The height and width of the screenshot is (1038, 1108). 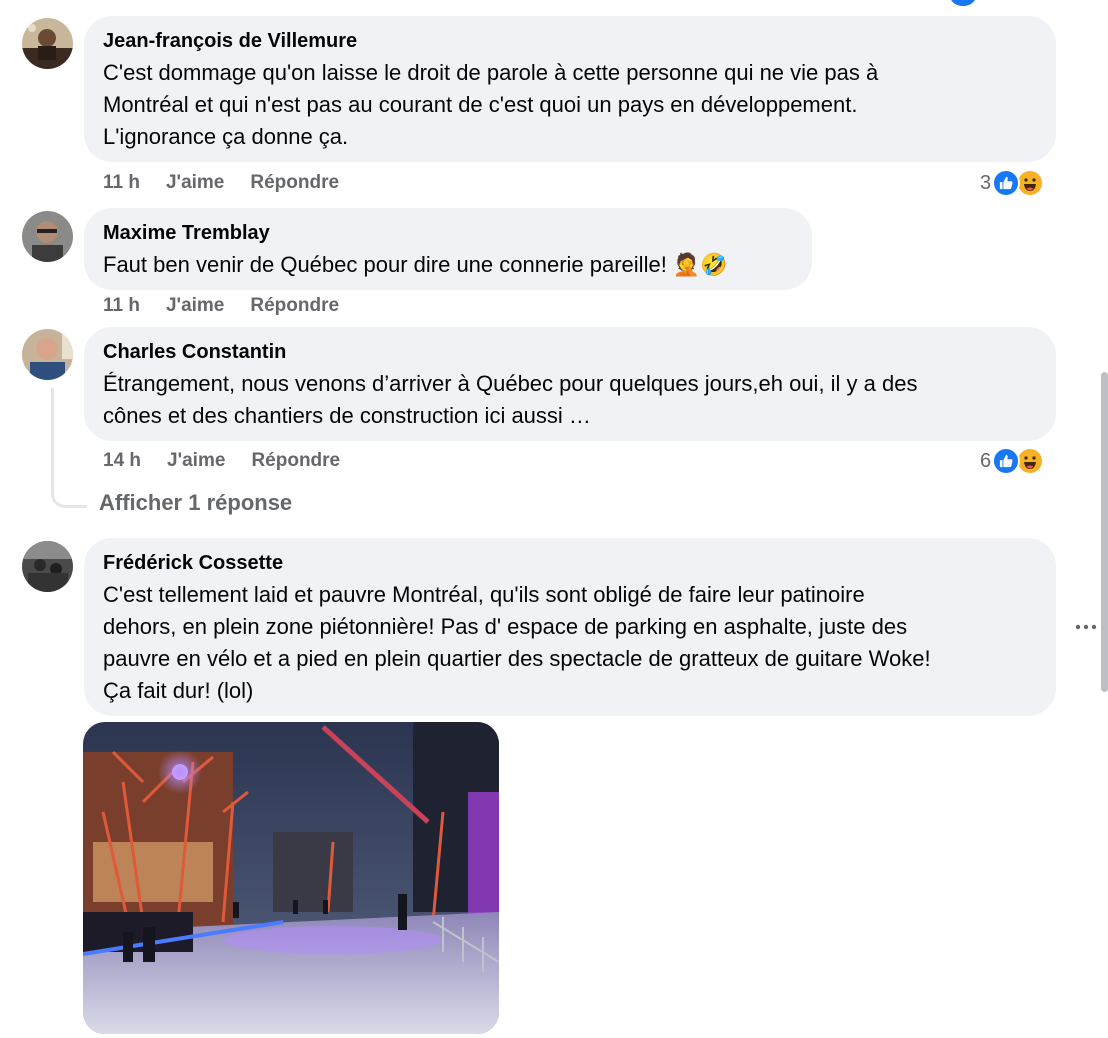 I want to click on comment-author: Jean-françois de Villemure, so click(x=569, y=41).